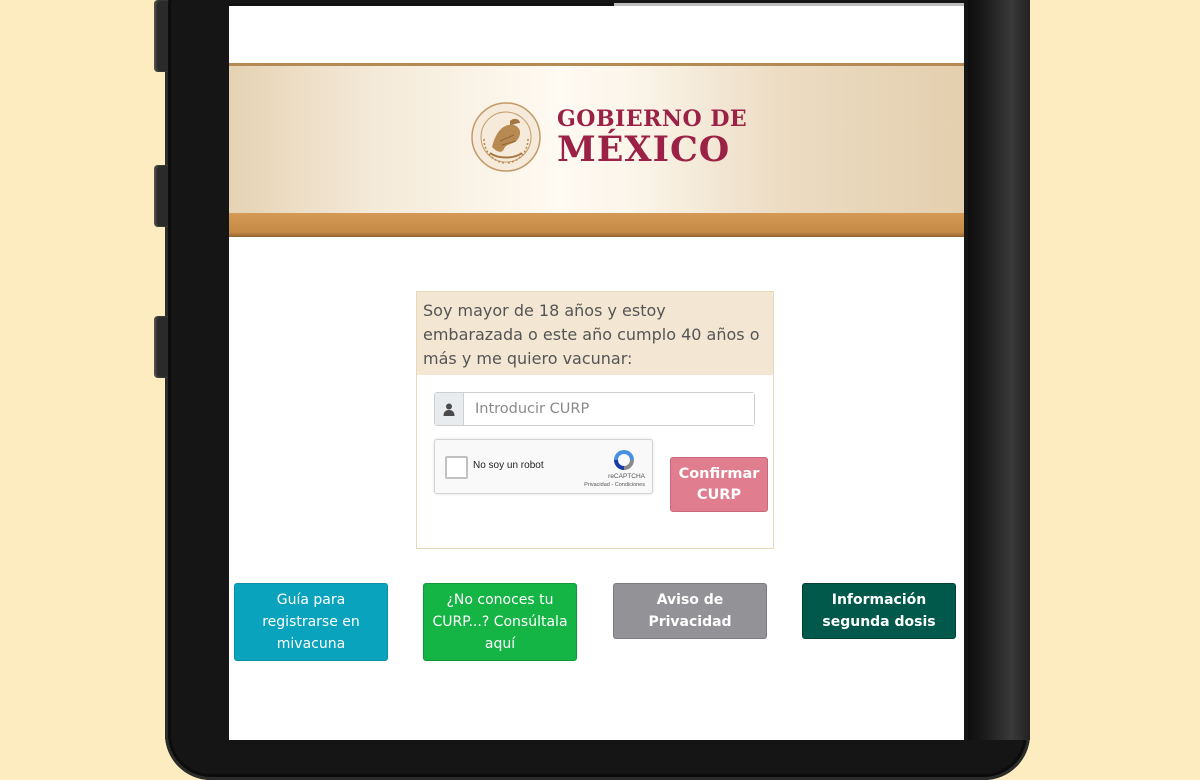 This screenshot has height=780, width=1200. Describe the element at coordinates (609, 409) in the screenshot. I see `curp-input` at that location.